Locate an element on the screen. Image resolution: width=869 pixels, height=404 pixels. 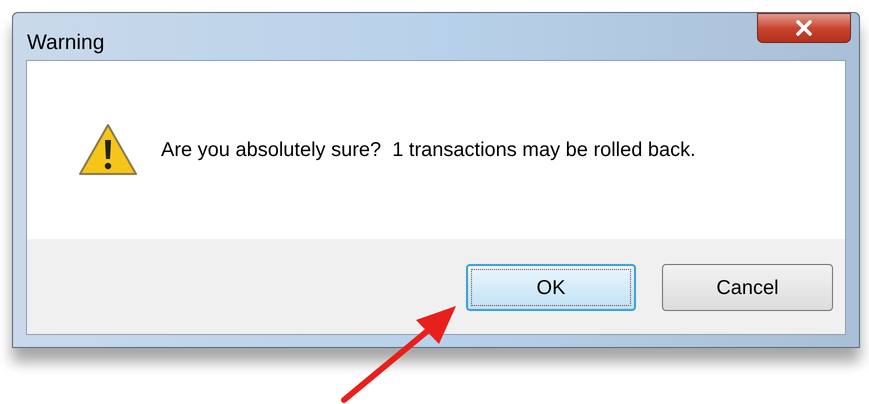
close-button is located at coordinates (804, 28).